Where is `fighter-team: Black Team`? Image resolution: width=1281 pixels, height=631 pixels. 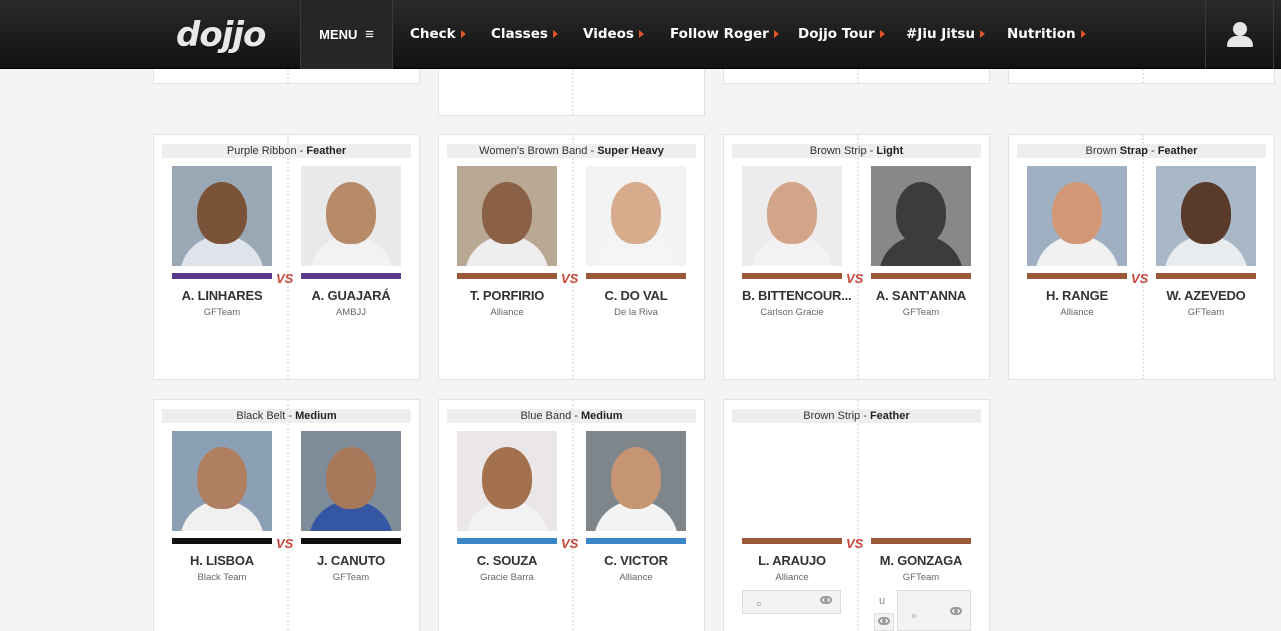 fighter-team: Black Team is located at coordinates (222, 577).